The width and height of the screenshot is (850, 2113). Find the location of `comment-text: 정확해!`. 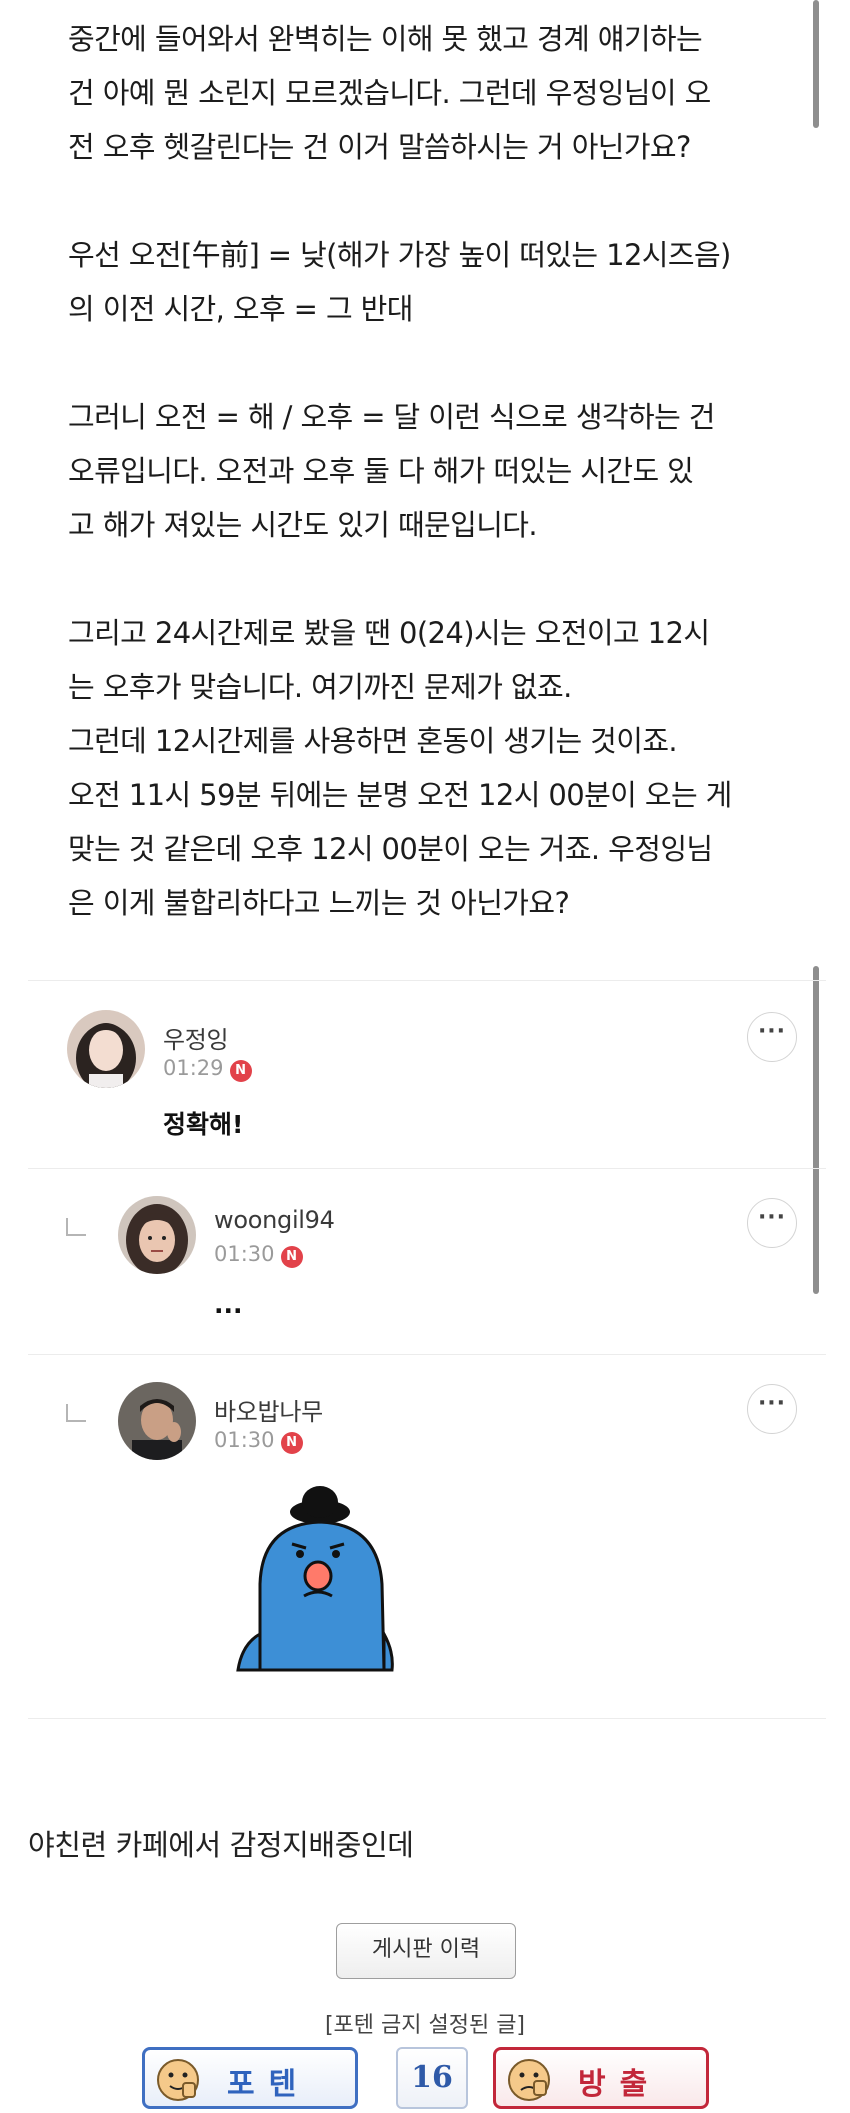

comment-text: 정확해! is located at coordinates (203, 1124).